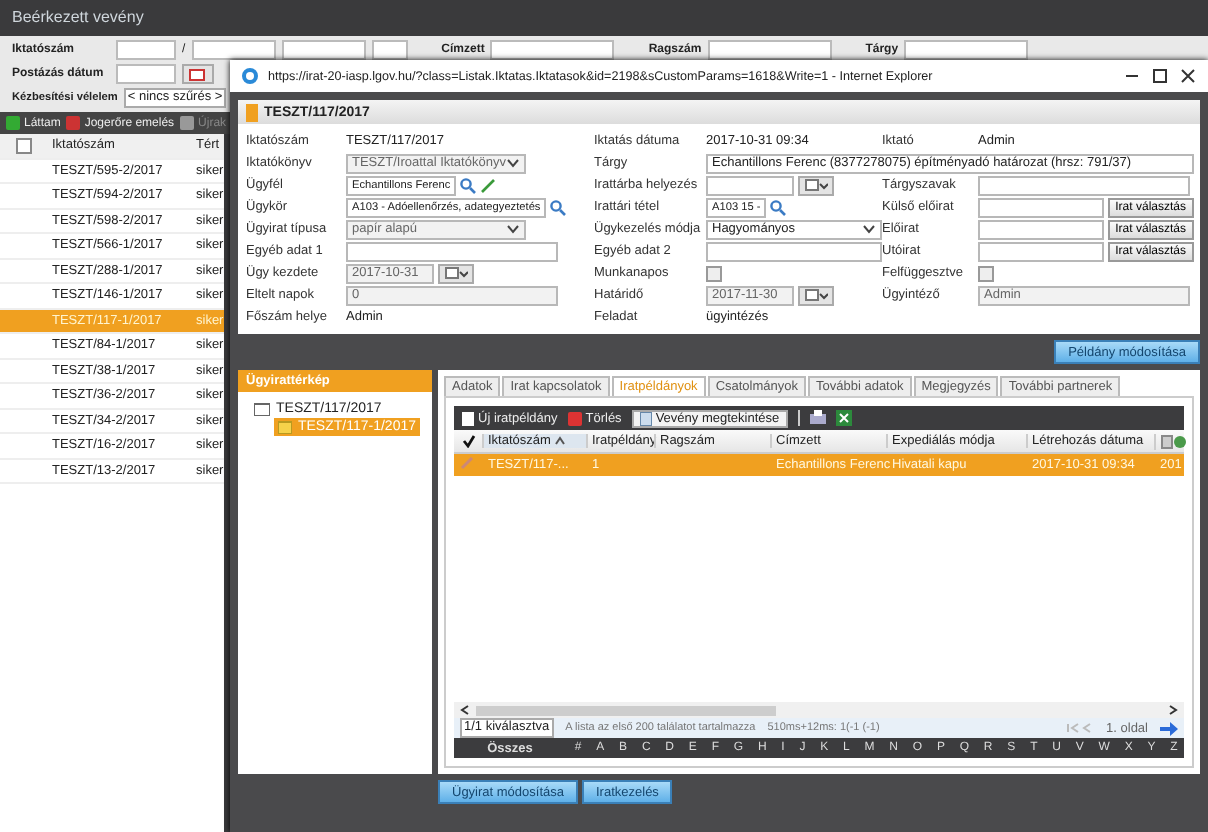 Image resolution: width=1208 pixels, height=832 pixels. I want to click on column-settings-icon, so click(1174, 441).